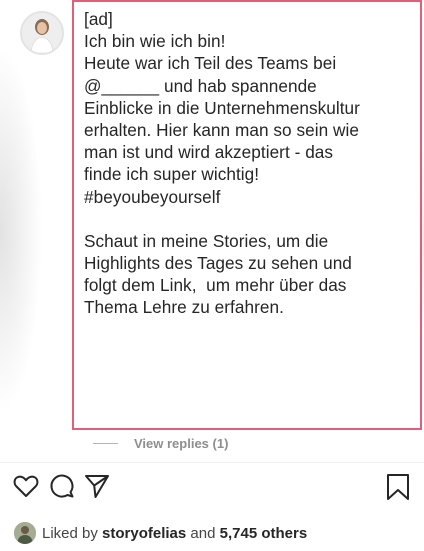 The width and height of the screenshot is (424, 551). Describe the element at coordinates (221, 130) in the screenshot. I see `caption-line: erhalten. Hier kann man so sein wie` at that location.